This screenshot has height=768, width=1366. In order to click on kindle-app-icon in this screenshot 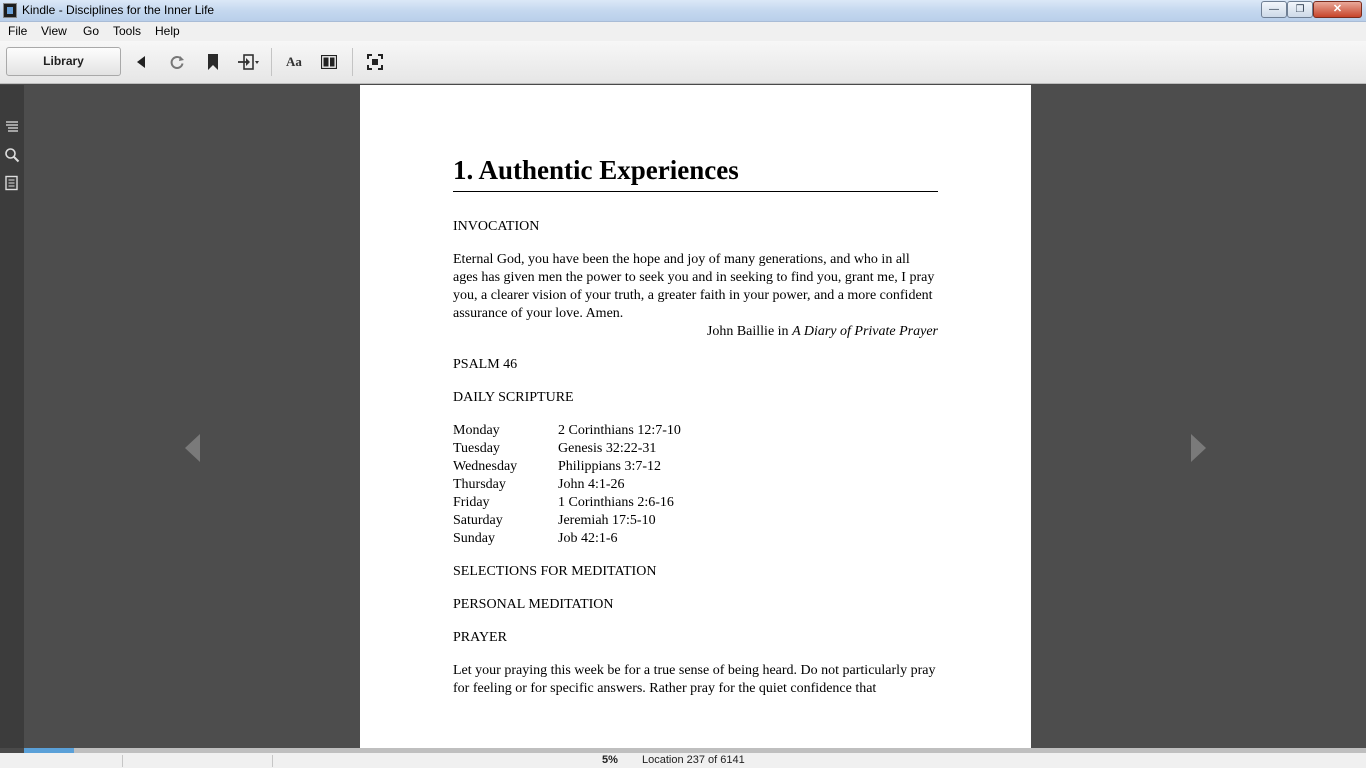, I will do `click(10, 10)`.